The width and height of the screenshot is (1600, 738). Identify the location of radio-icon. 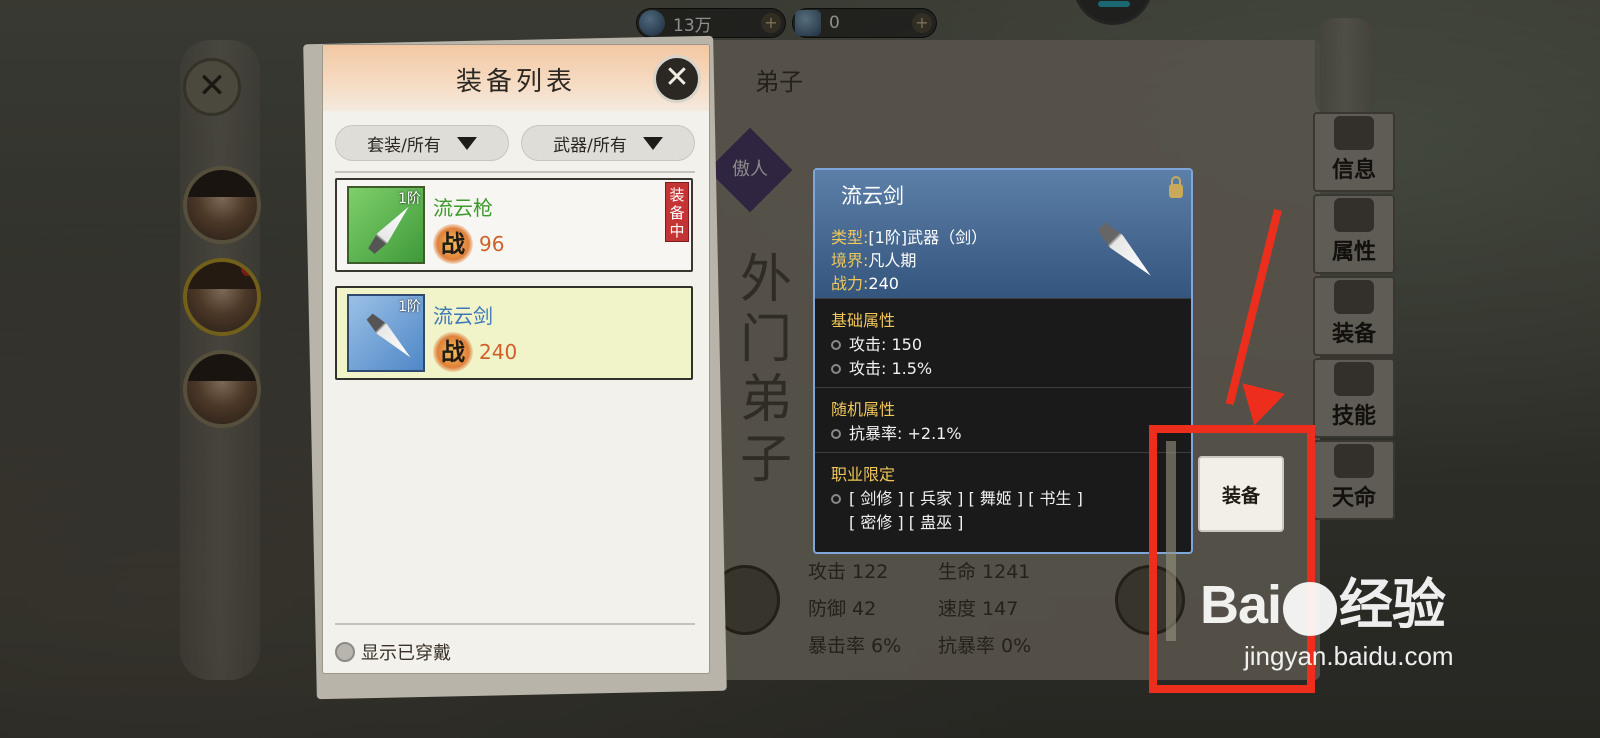
(345, 652).